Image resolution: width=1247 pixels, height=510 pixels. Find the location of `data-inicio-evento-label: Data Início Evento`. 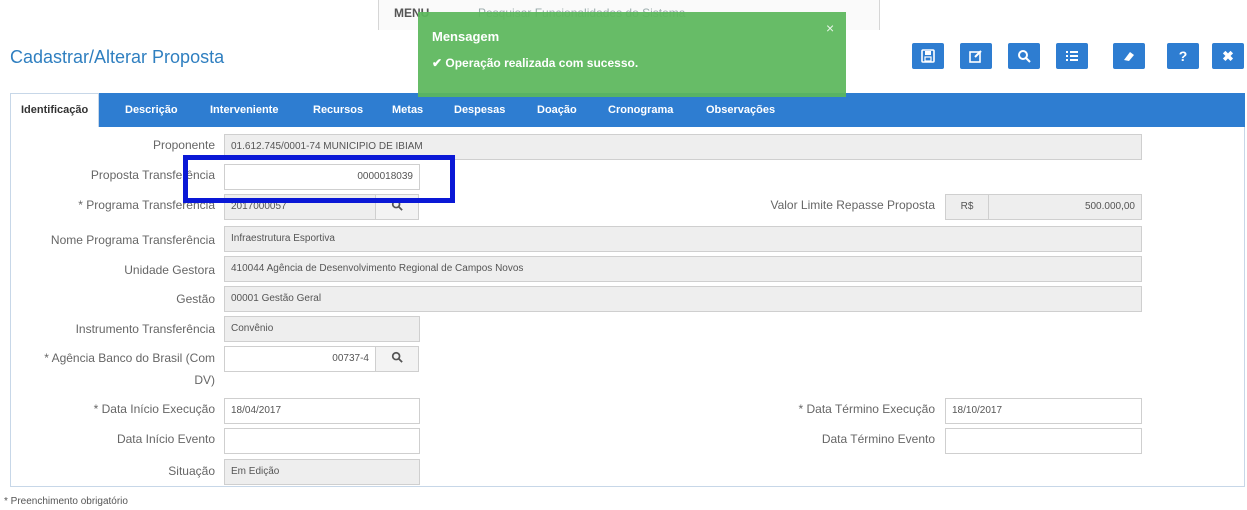

data-inicio-evento-label: Data Início Evento is located at coordinates (165, 439).